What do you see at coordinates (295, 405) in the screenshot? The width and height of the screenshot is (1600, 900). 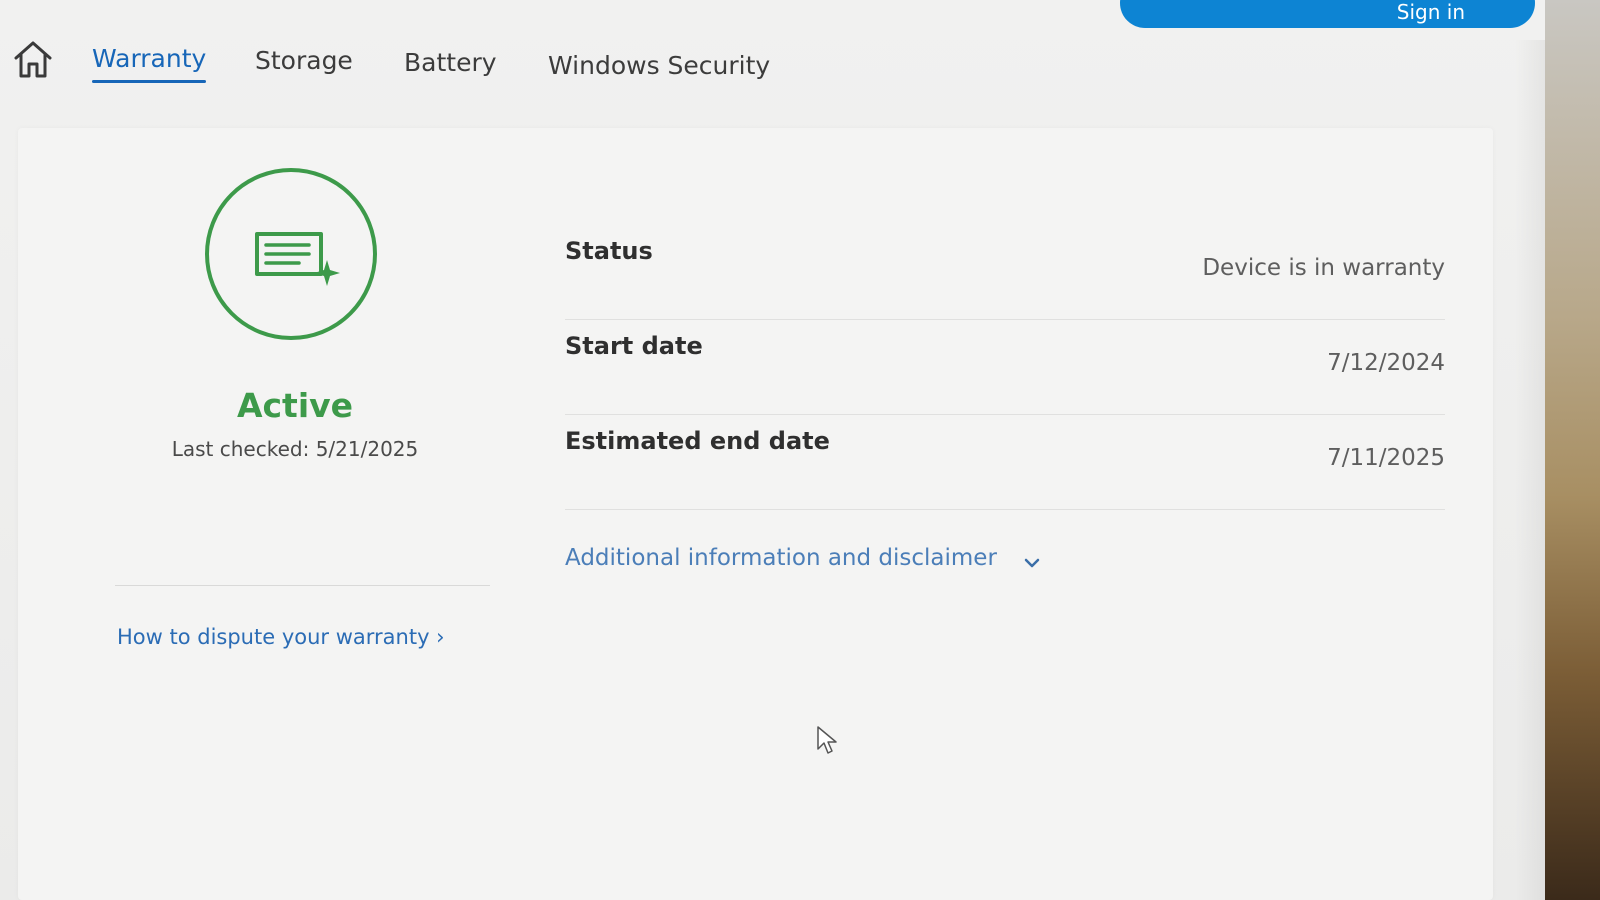 I see `warranty-status-label: Active` at bounding box center [295, 405].